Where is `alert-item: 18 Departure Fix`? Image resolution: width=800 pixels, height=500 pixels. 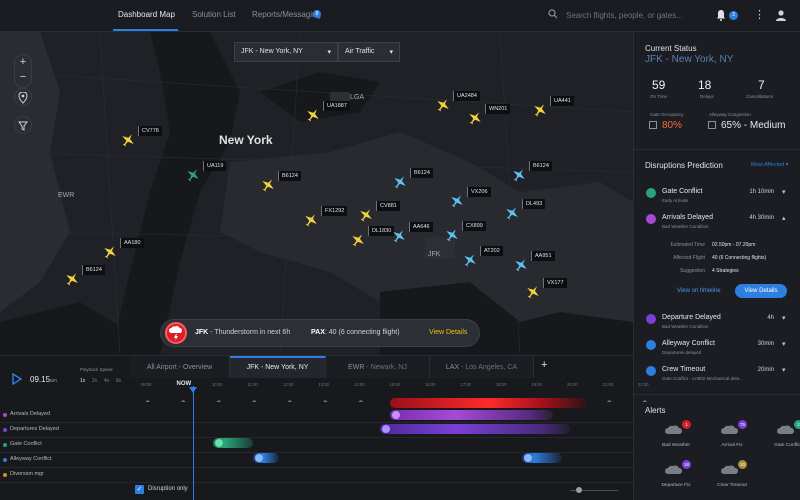
alert-item: 18 Departure Fix is located at coordinates (676, 478).